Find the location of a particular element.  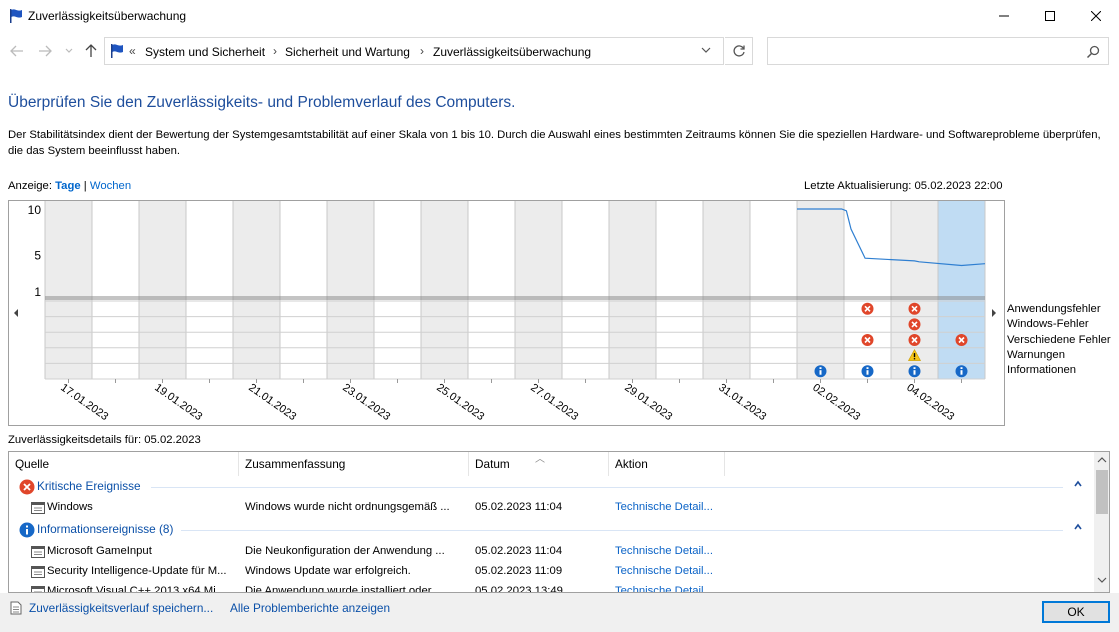

row-label-windows-errors: Windows-Fehler is located at coordinates (1048, 324).